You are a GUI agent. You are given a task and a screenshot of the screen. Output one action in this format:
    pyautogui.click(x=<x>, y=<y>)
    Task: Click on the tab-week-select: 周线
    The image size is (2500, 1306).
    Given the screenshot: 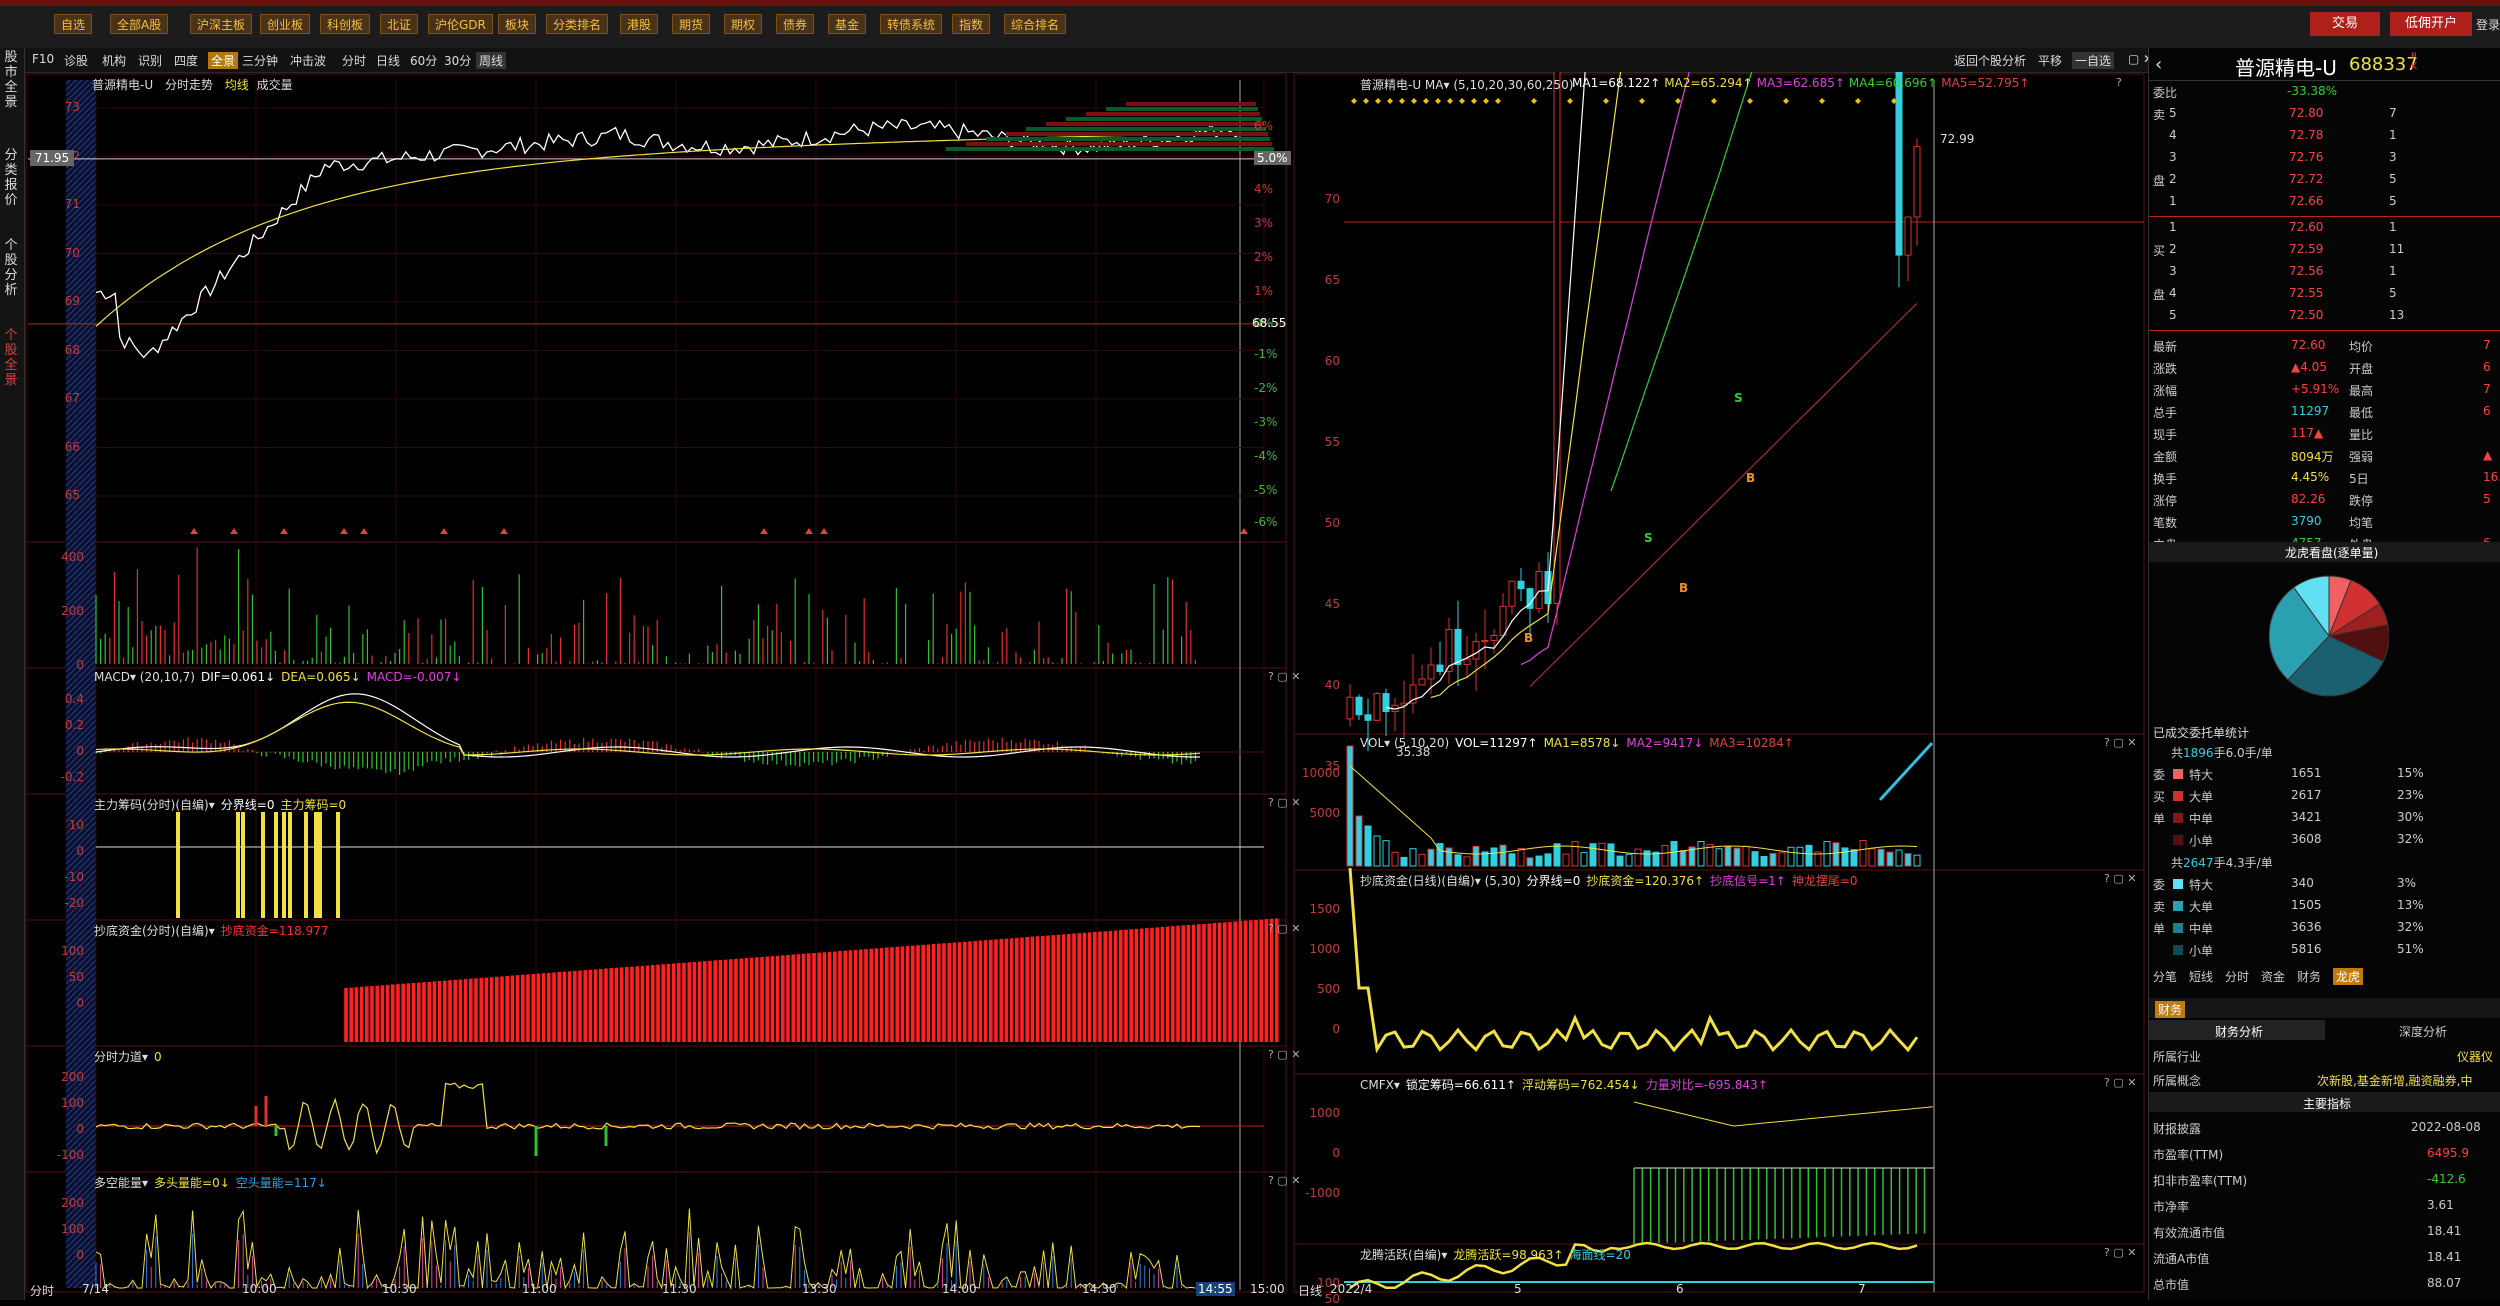 What is the action you would take?
    pyautogui.click(x=491, y=60)
    